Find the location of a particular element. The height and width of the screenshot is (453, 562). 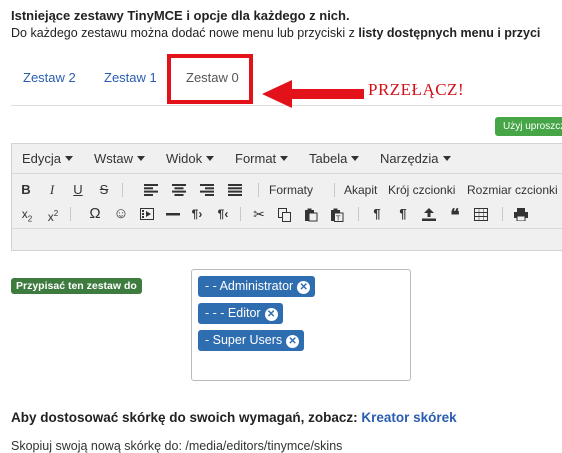

menu-label: Narzędzia is located at coordinates (409, 158).